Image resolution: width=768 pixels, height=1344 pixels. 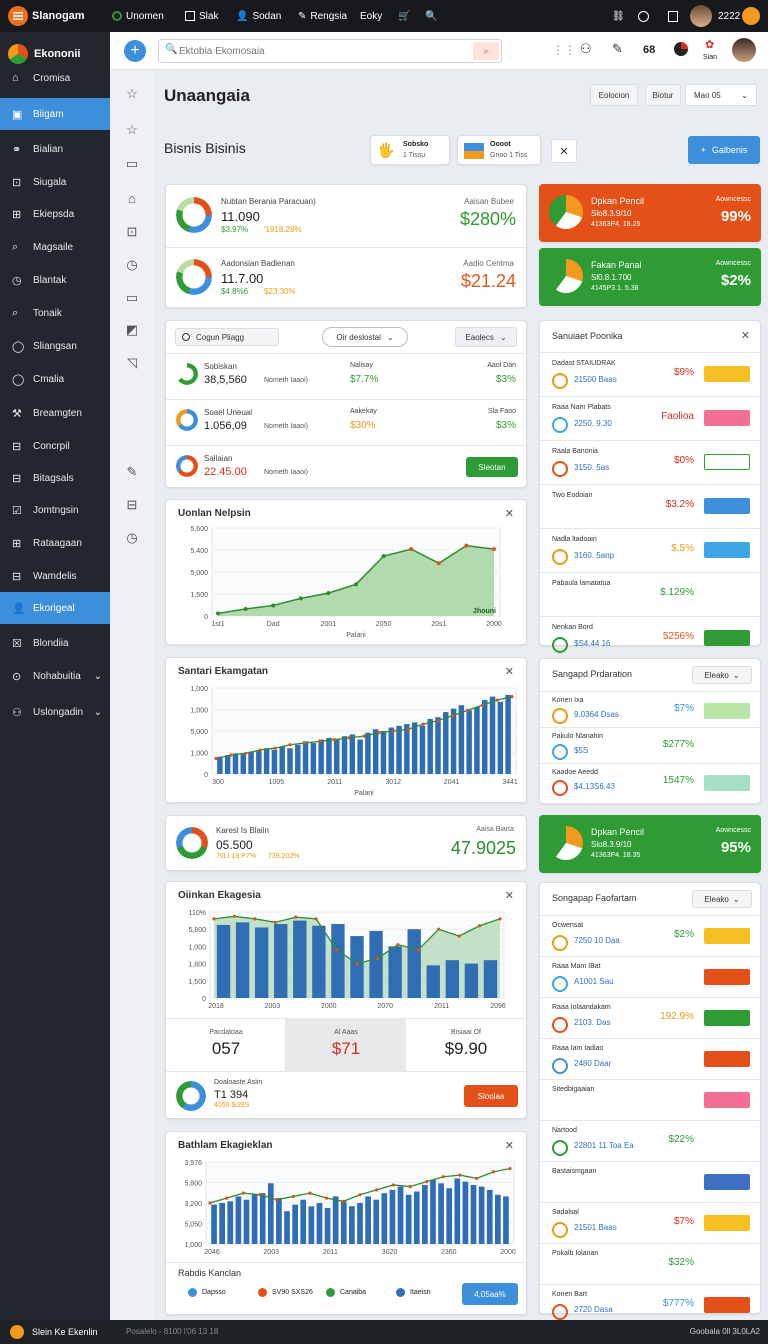 I want to click on month-select: Mao 05 ⌄, so click(x=721, y=95).